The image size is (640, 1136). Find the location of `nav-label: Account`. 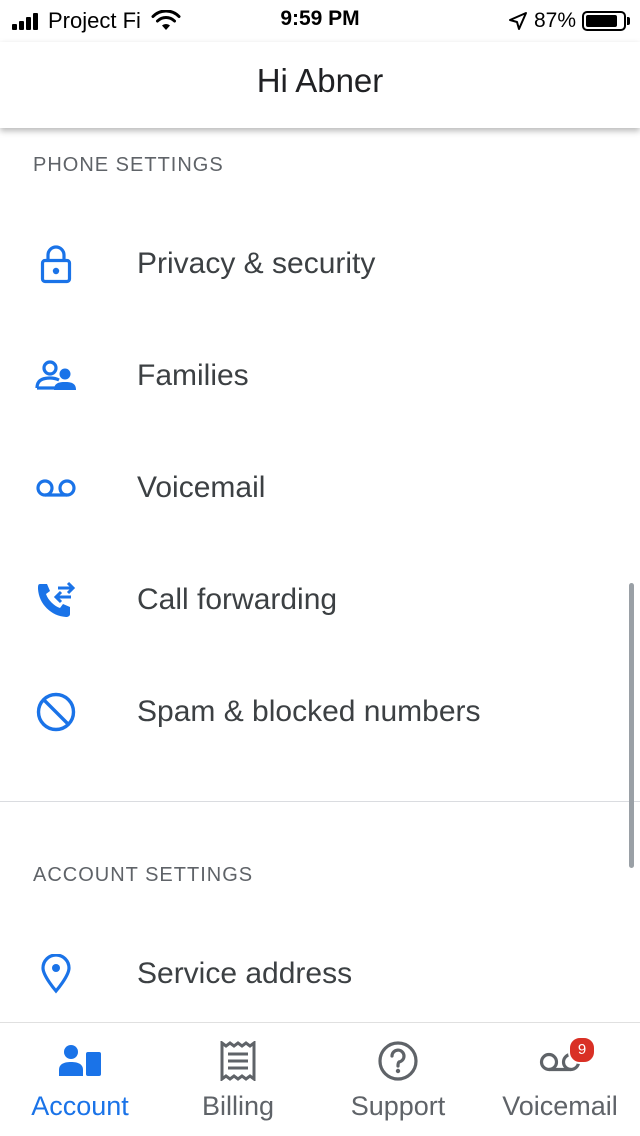

nav-label: Account is located at coordinates (80, 1106).